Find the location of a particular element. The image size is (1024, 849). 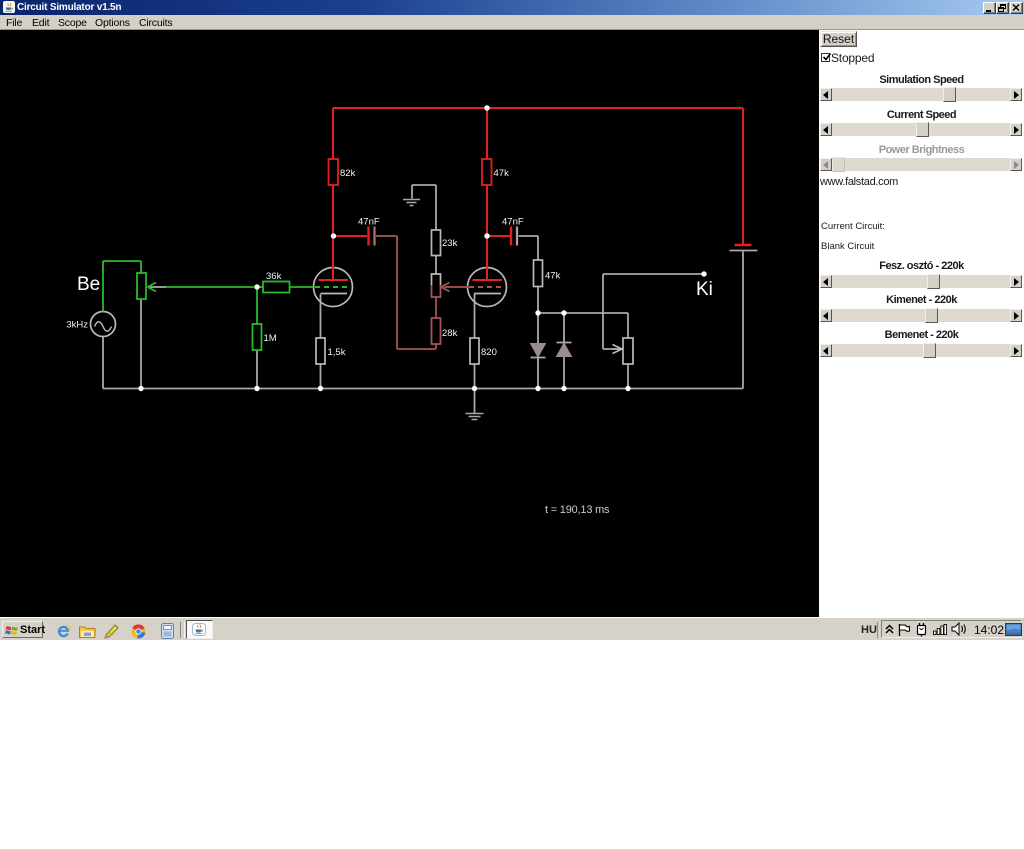

svg-text: 23k is located at coordinates (450, 243).